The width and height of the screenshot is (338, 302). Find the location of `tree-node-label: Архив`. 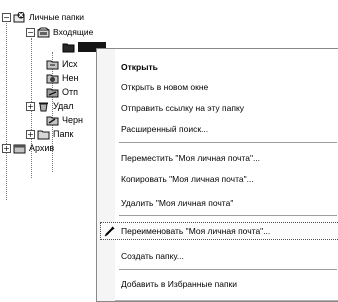

tree-node-label: Архив is located at coordinates (42, 148).